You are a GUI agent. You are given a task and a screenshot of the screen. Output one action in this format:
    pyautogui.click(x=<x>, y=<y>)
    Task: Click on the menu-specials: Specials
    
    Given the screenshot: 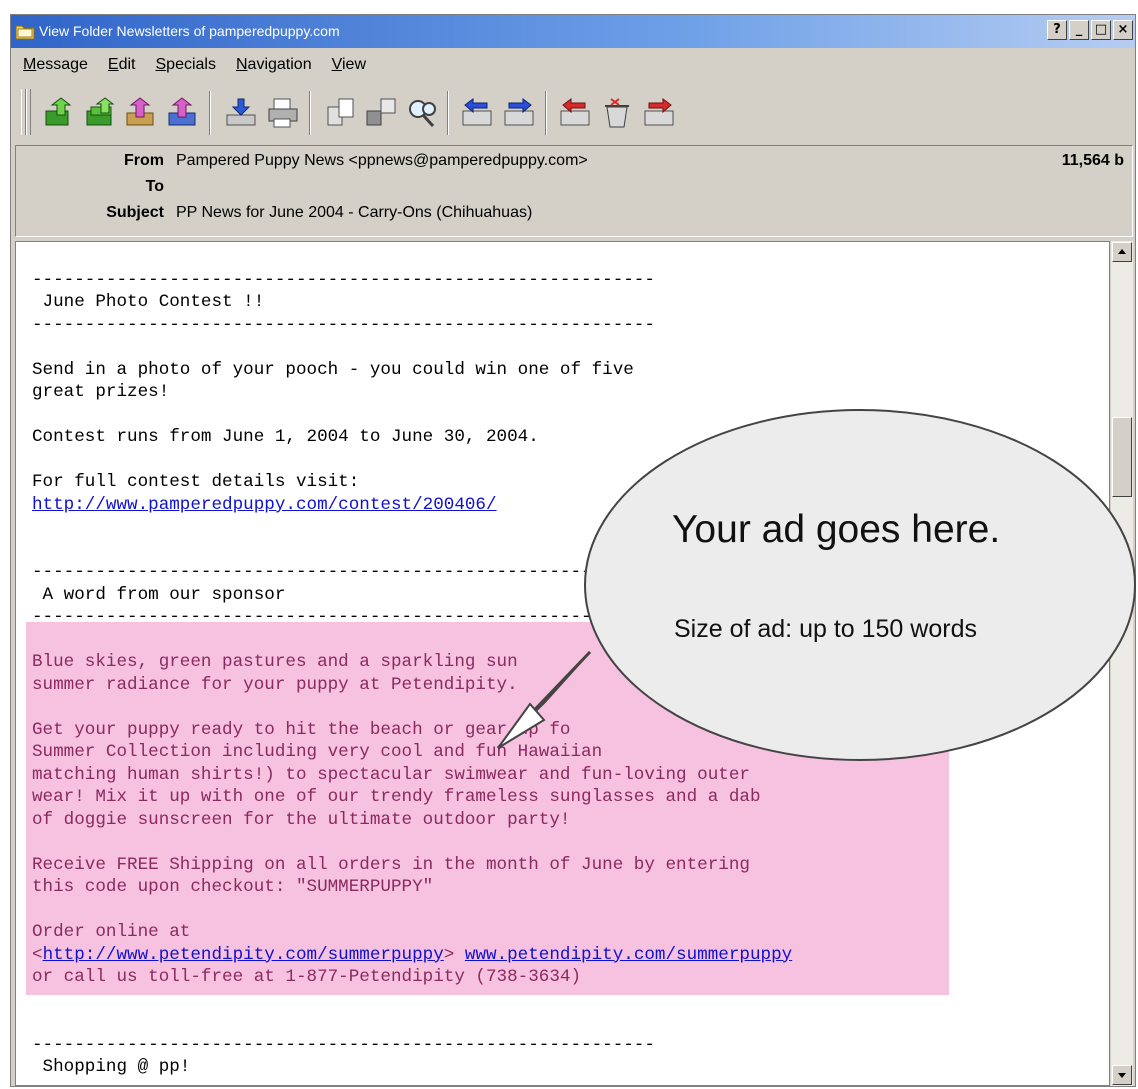 What is the action you would take?
    pyautogui.click(x=186, y=65)
    